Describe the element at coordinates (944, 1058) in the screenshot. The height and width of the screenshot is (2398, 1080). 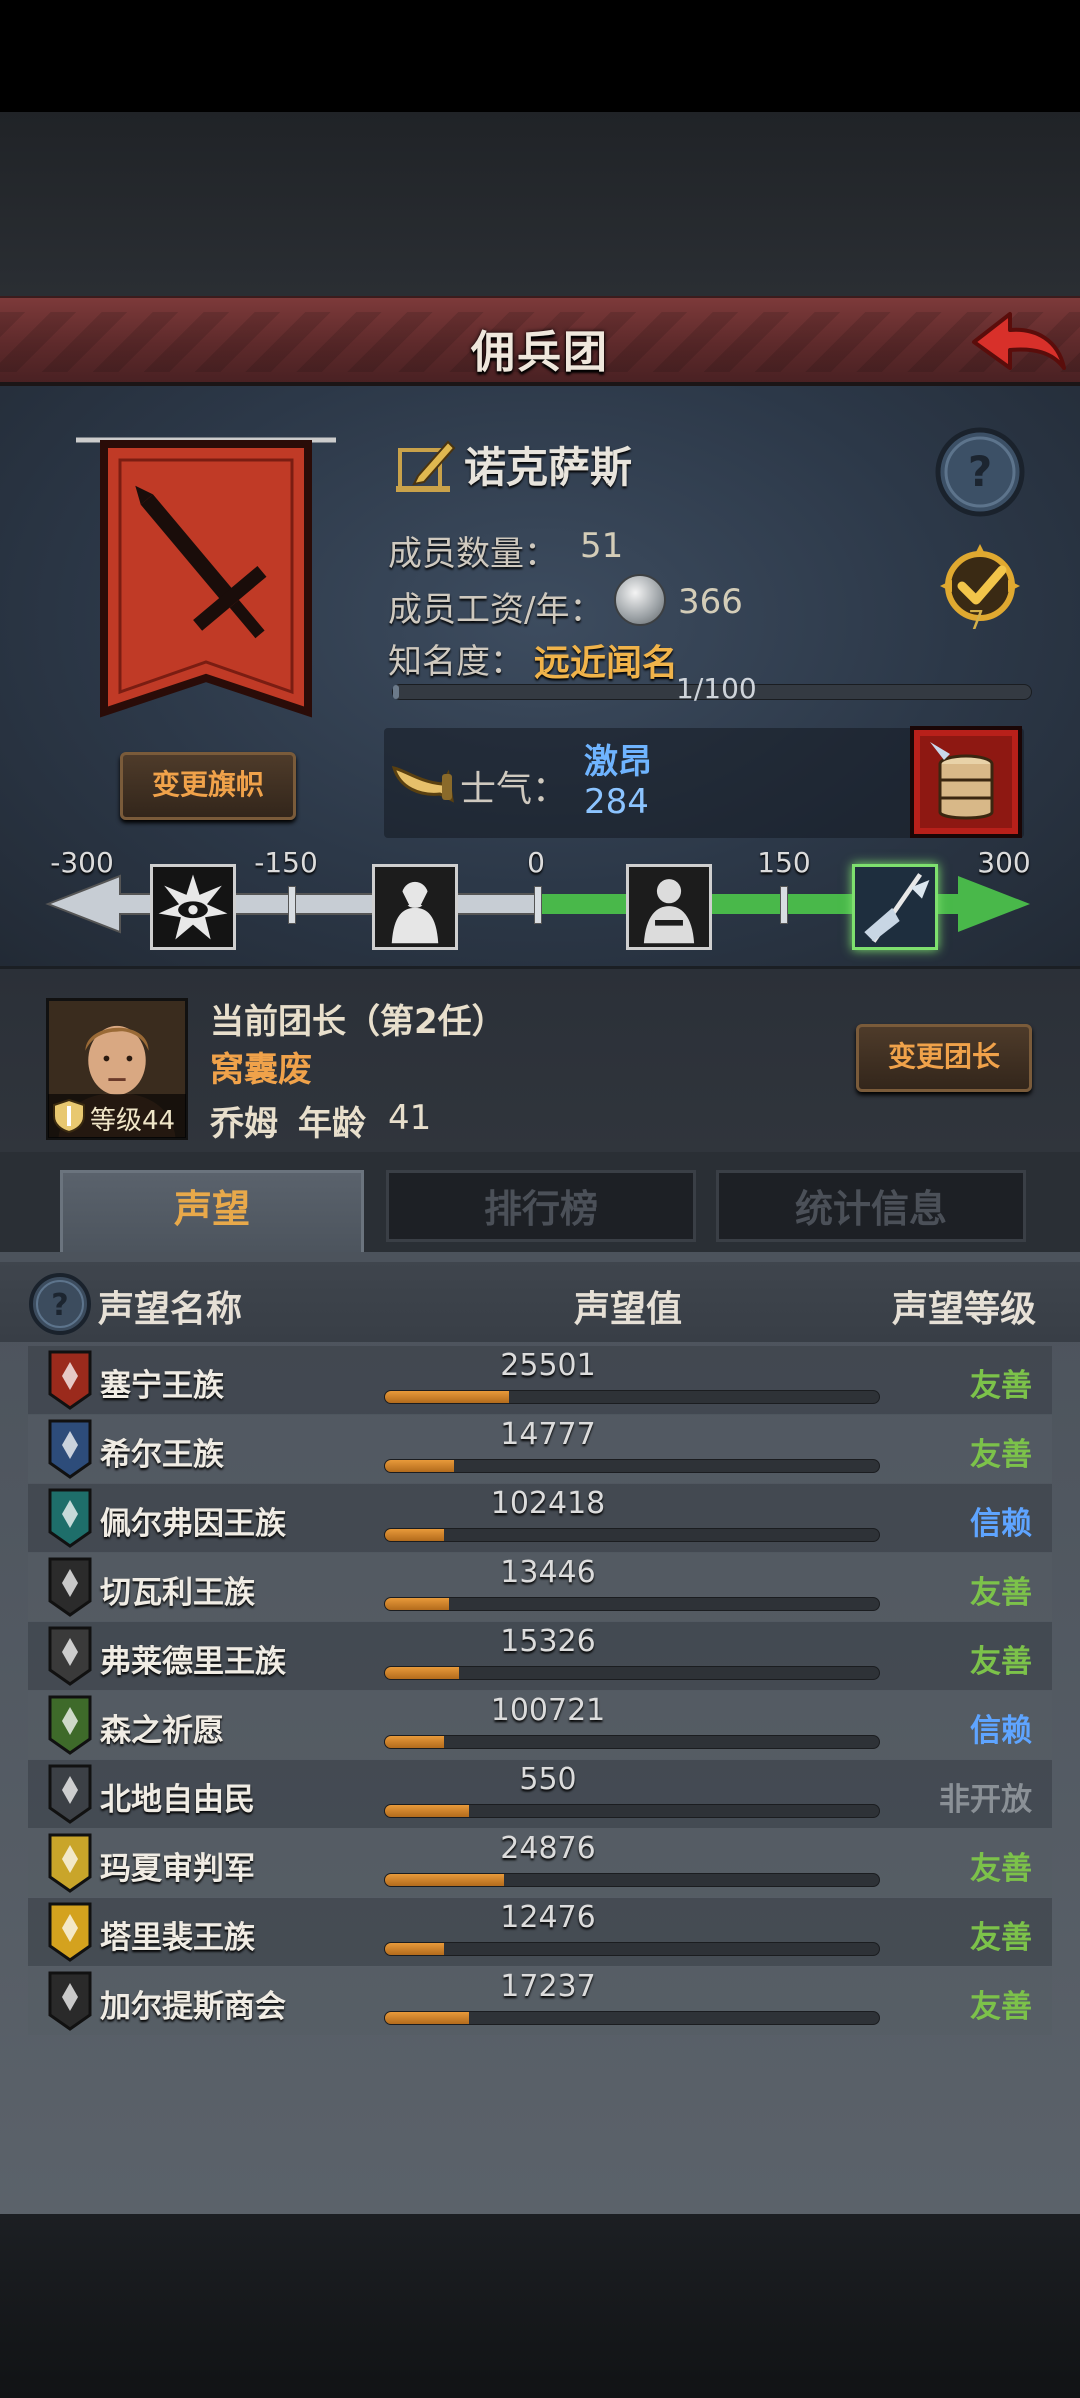
I see `change-leader-button: 变更团长` at that location.